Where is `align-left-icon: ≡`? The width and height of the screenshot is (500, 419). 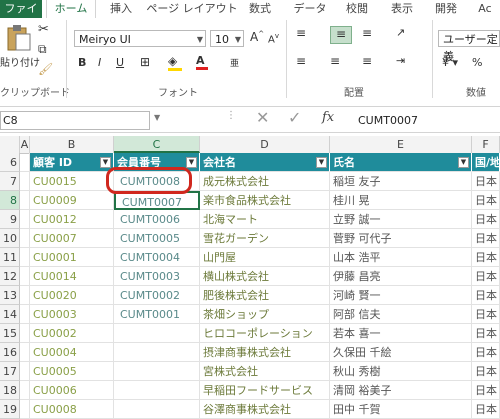 align-left-icon: ≡ is located at coordinates (301, 61).